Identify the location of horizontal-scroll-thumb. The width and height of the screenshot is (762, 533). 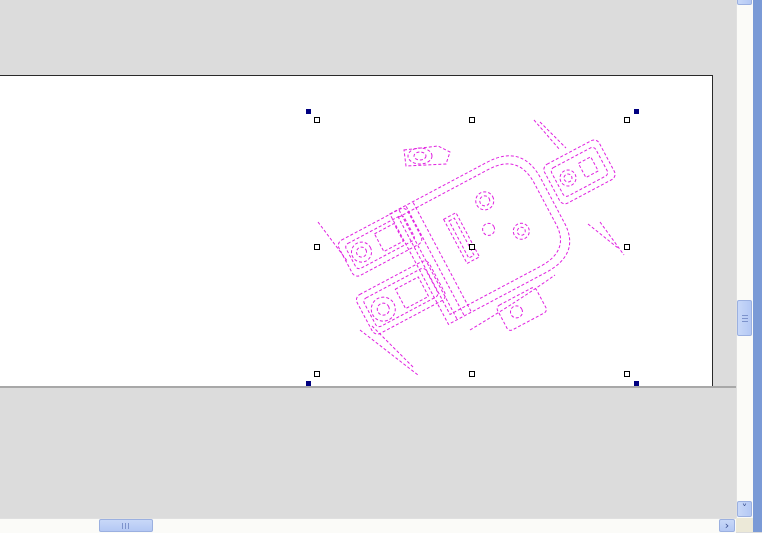
(126, 525).